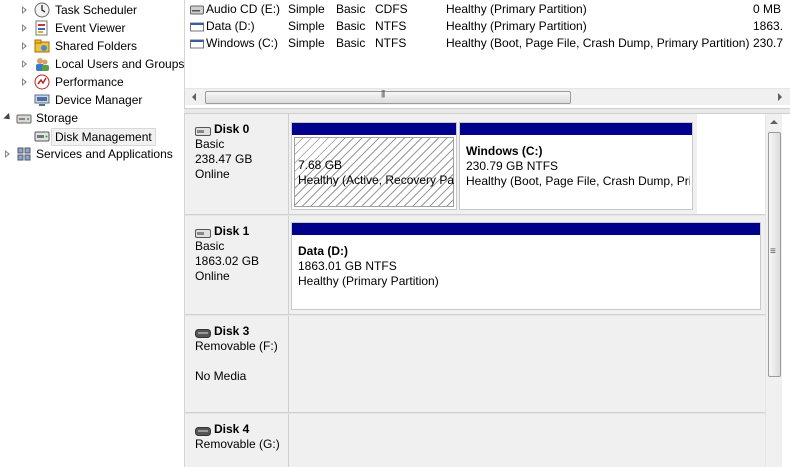  Describe the element at coordinates (42, 82) in the screenshot. I see `performance-icon` at that location.